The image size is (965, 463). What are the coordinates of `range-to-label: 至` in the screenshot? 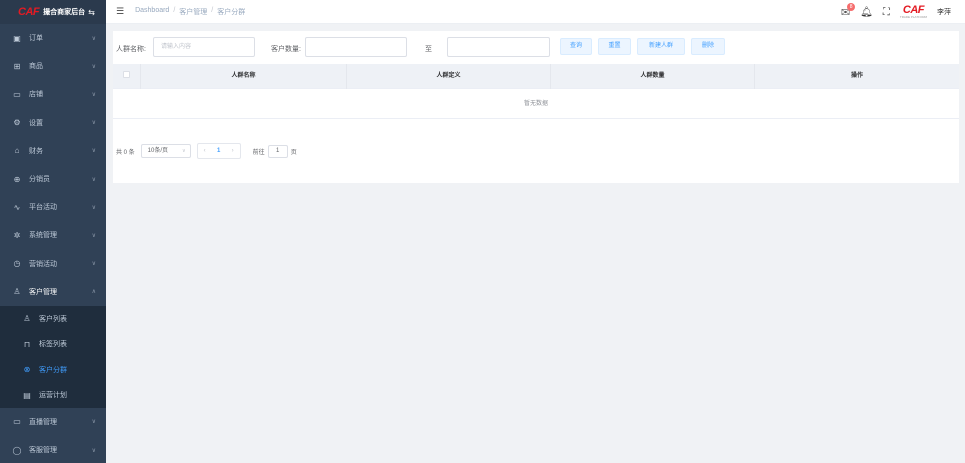 It's located at (428, 49).